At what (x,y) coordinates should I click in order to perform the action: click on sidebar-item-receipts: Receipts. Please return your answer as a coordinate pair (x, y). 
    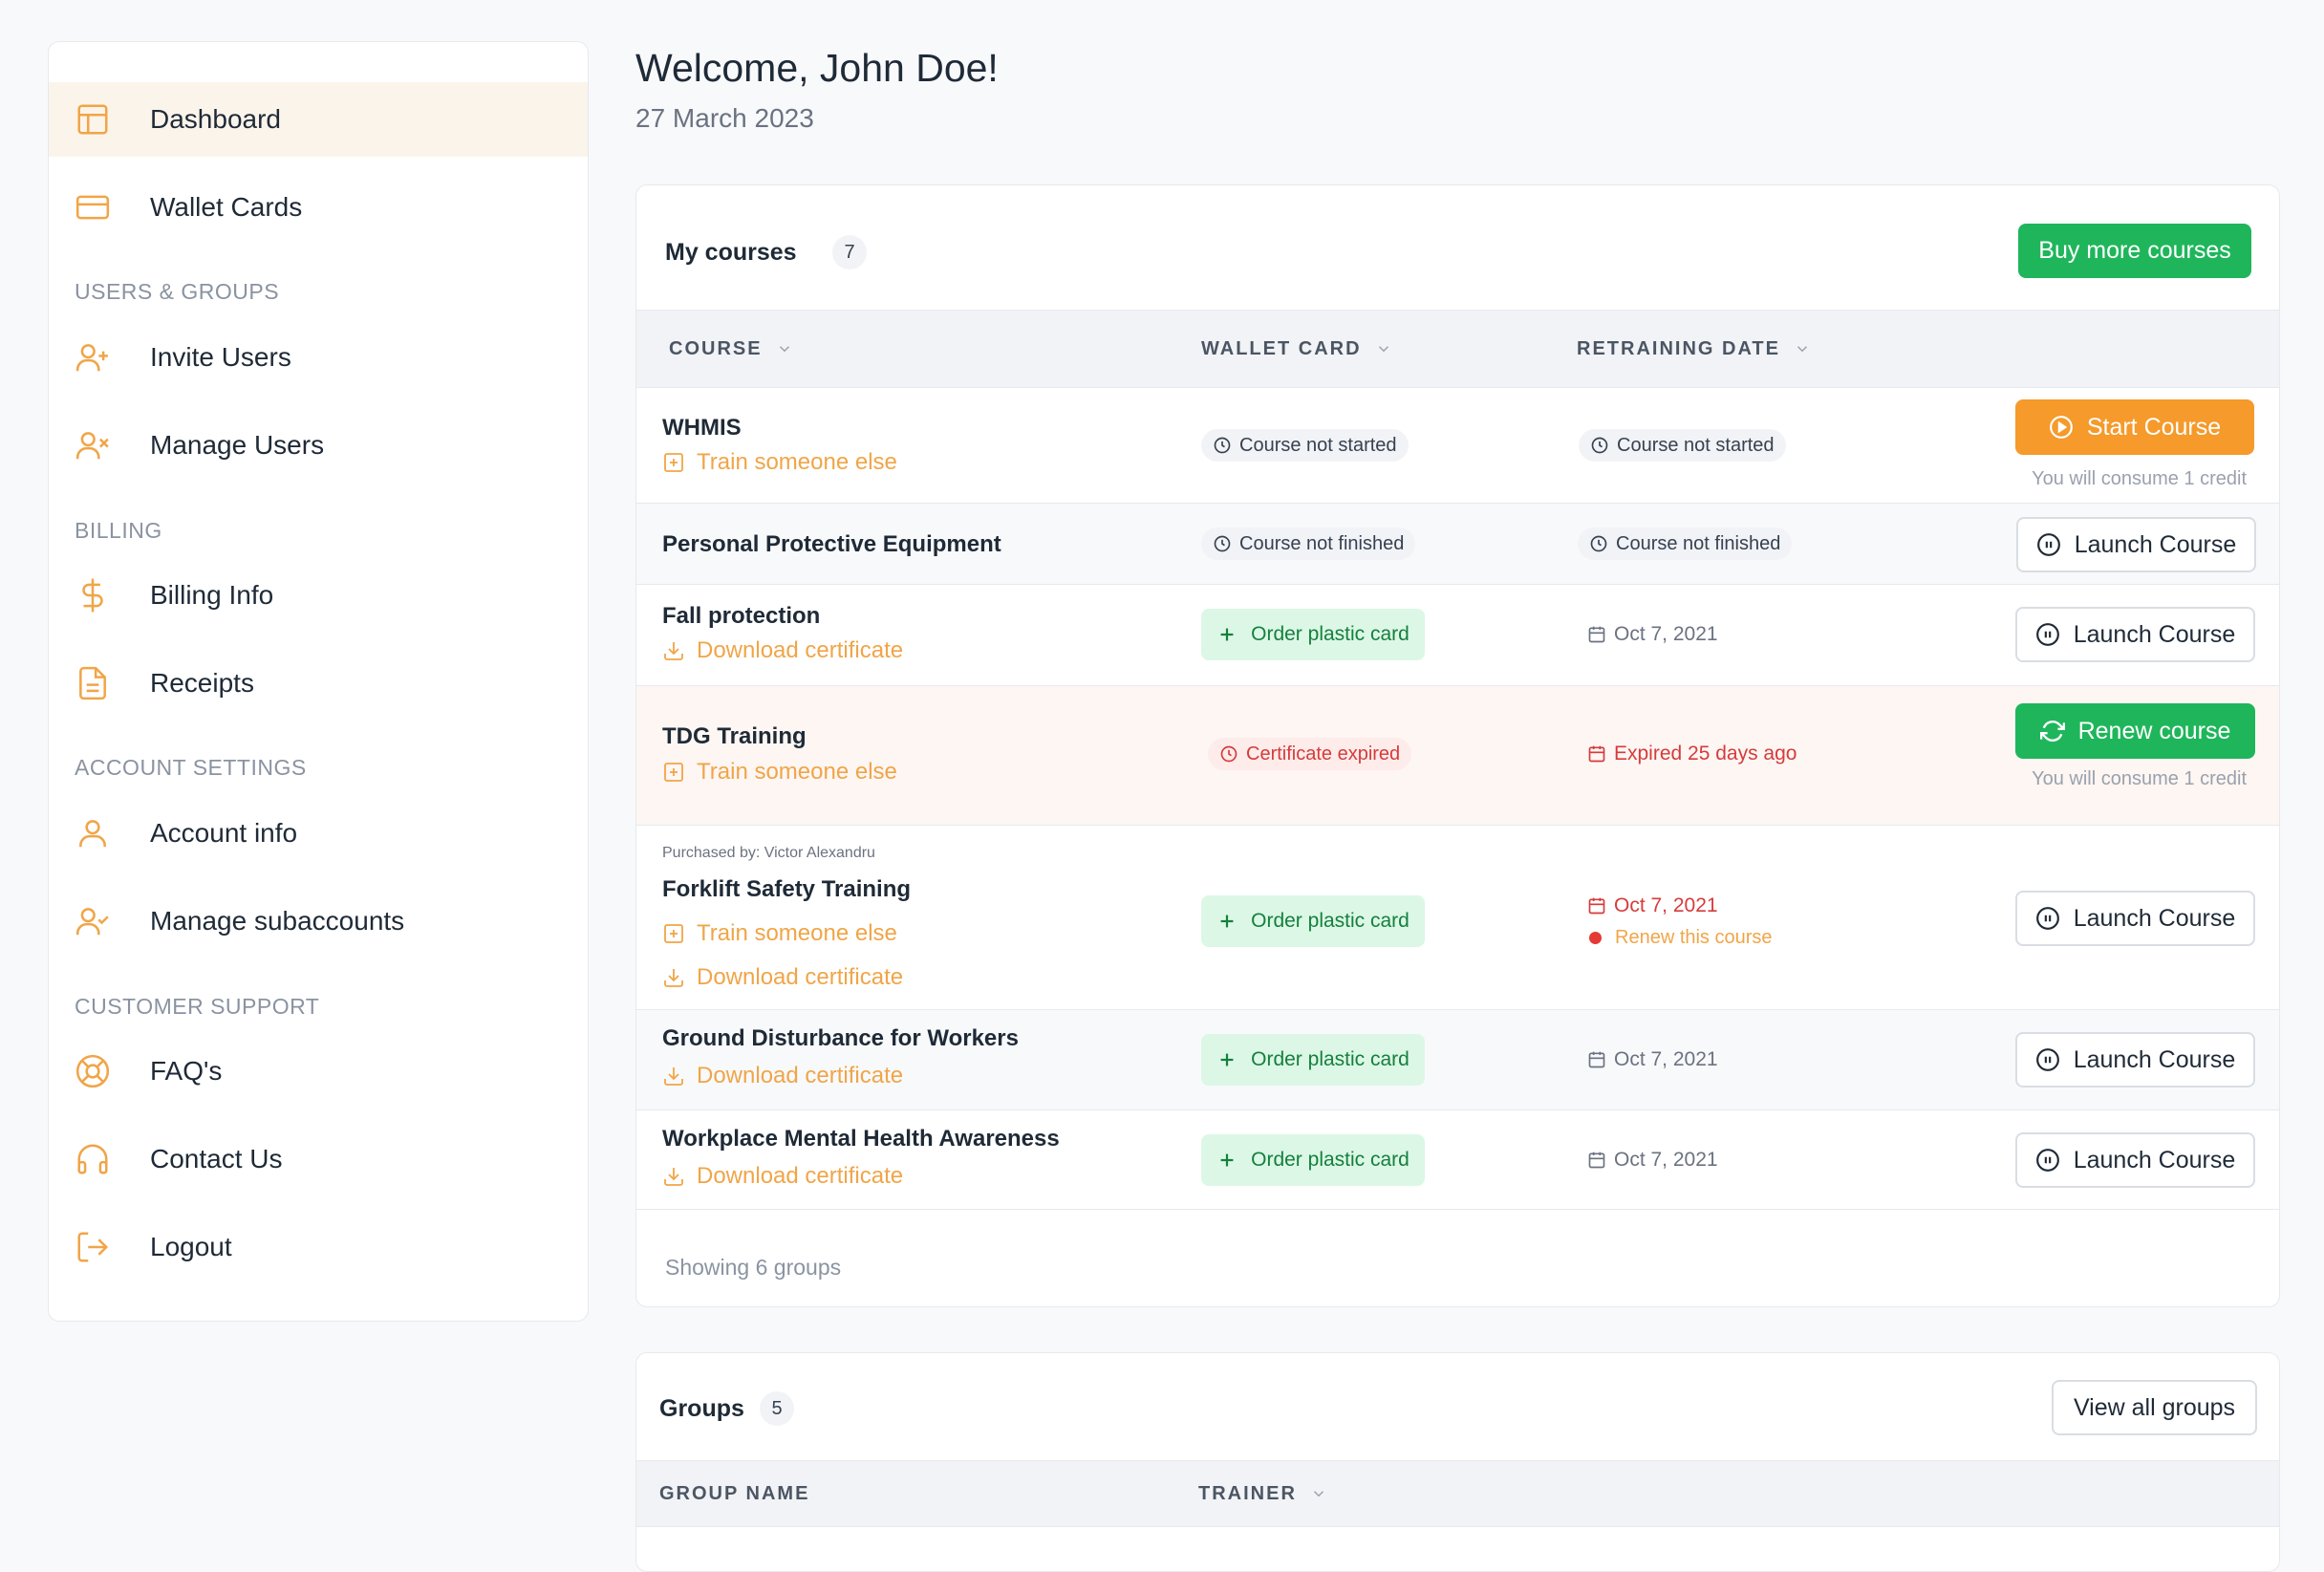
    Looking at the image, I should click on (318, 683).